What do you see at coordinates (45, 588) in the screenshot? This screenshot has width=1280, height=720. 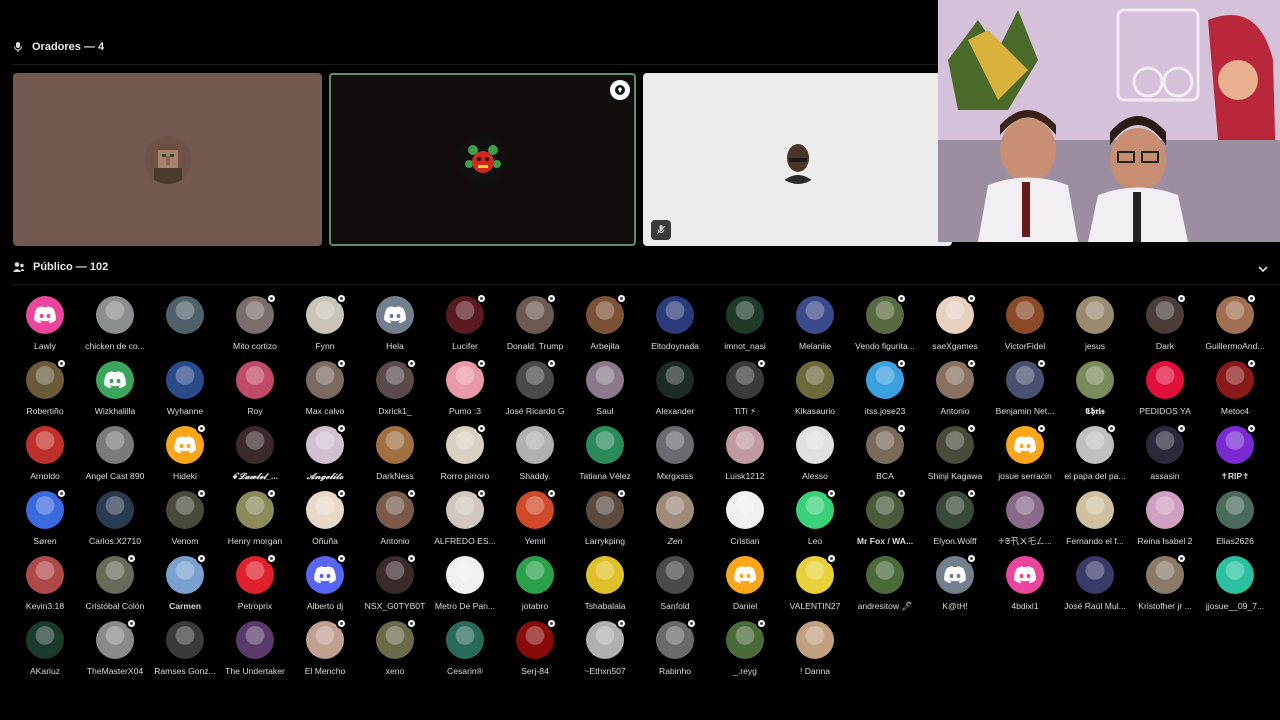 I see `audience-member: Kevin3.18` at bounding box center [45, 588].